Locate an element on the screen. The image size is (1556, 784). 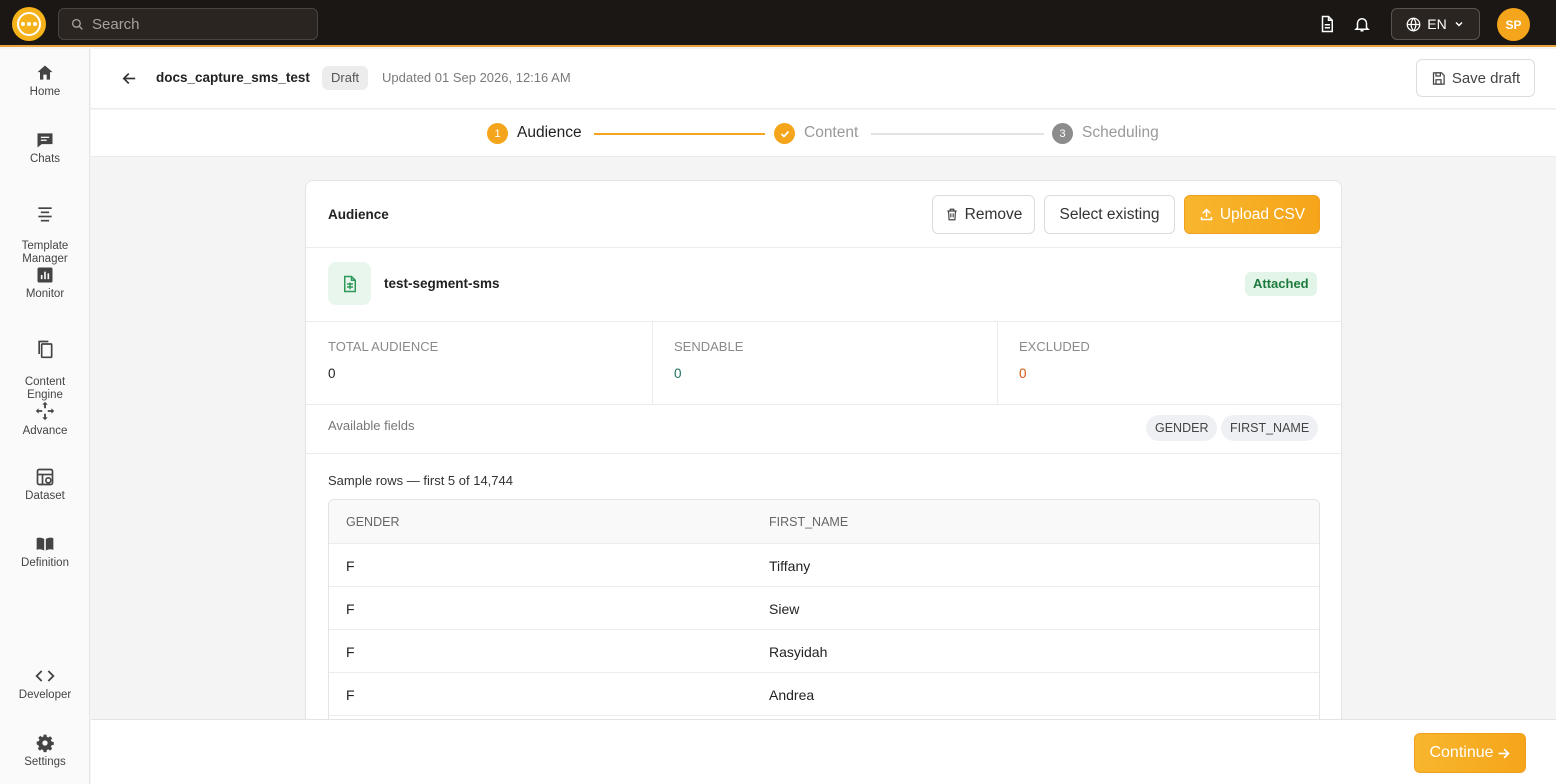
sidebar-item-label: Dataset is located at coordinates (45, 496).